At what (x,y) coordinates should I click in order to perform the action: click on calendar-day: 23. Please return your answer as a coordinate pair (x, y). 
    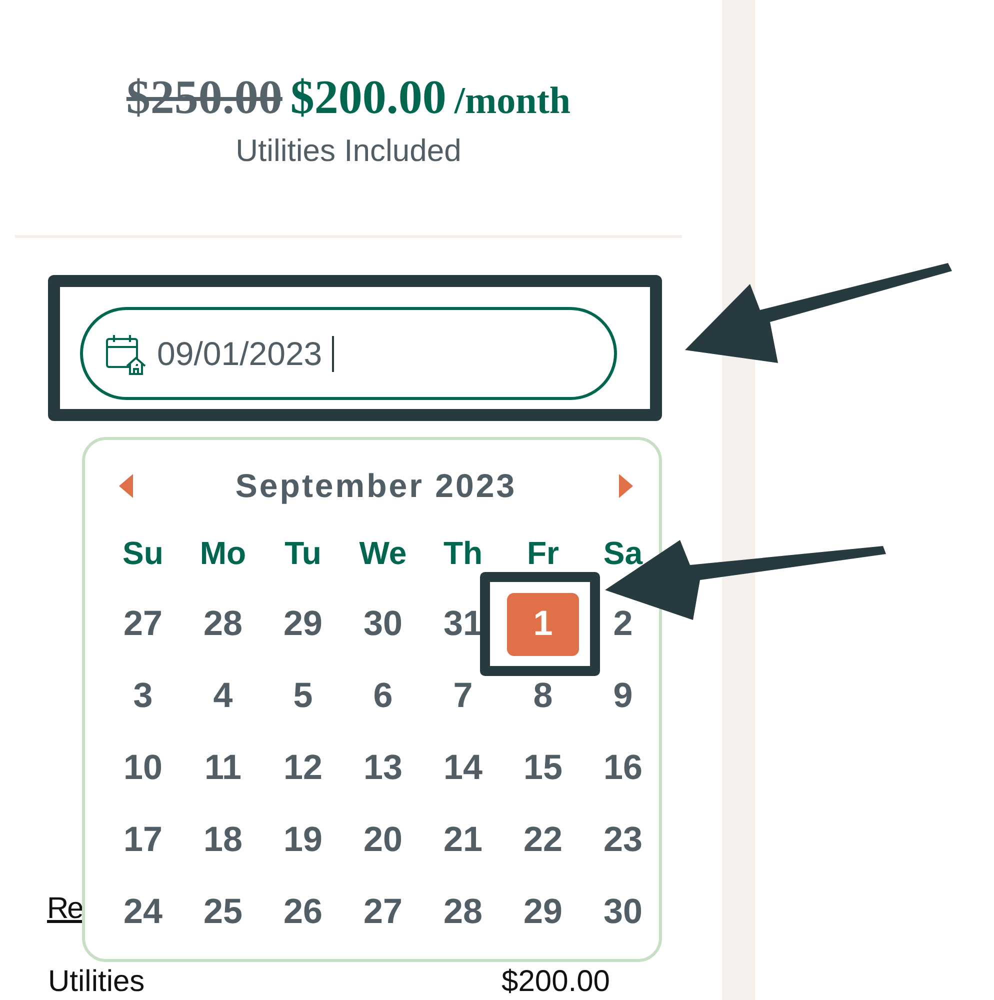
    Looking at the image, I should click on (623, 840).